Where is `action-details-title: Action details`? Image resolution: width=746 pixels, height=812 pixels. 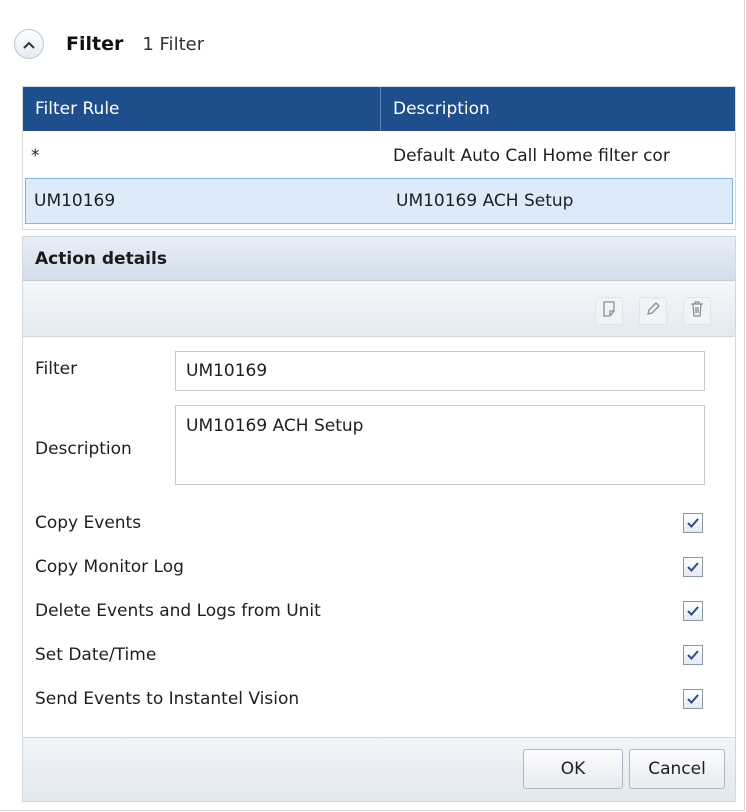 action-details-title: Action details is located at coordinates (379, 259).